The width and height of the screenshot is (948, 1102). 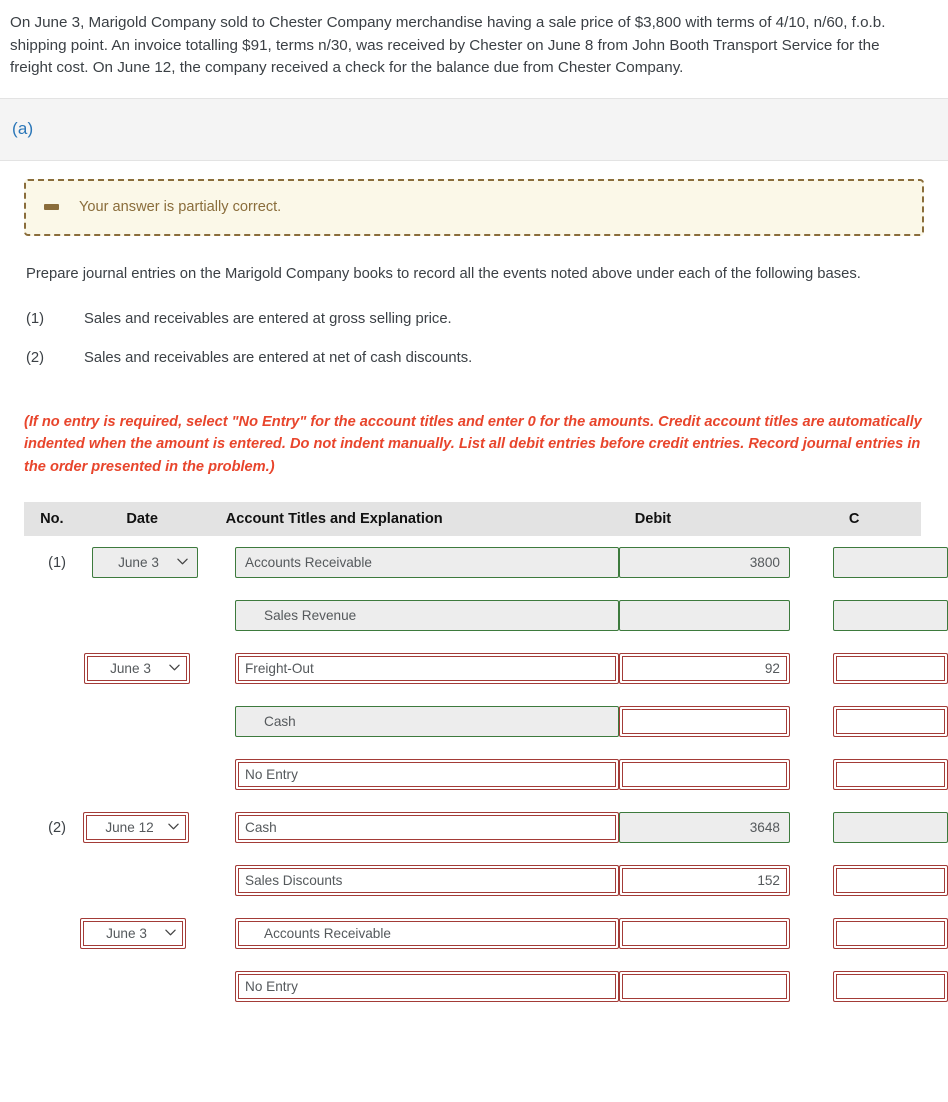 I want to click on table-row: June 3 Accounts Receivable, so click(x=474, y=933).